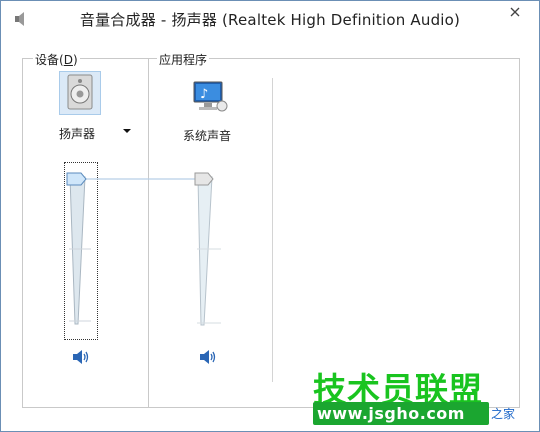 The width and height of the screenshot is (540, 432). What do you see at coordinates (205, 251) in the screenshot?
I see `app-volume-track` at bounding box center [205, 251].